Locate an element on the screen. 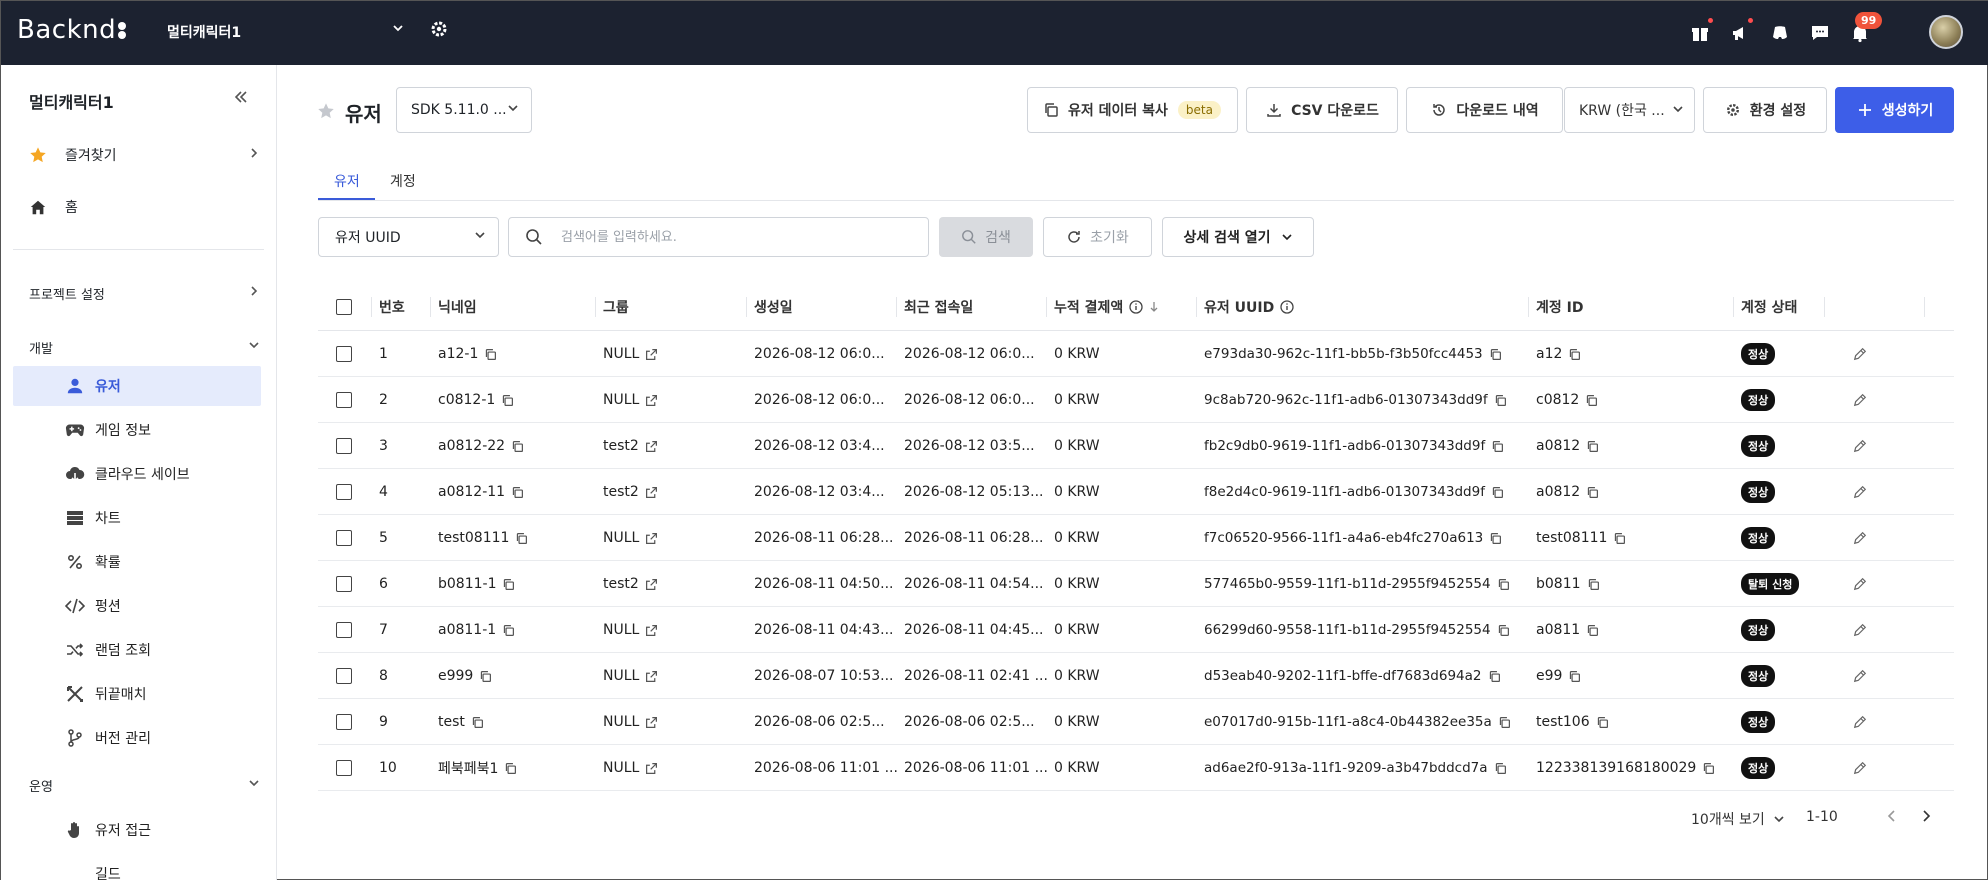  sidebar-favorites: 즐겨찾기 is located at coordinates (144, 155).